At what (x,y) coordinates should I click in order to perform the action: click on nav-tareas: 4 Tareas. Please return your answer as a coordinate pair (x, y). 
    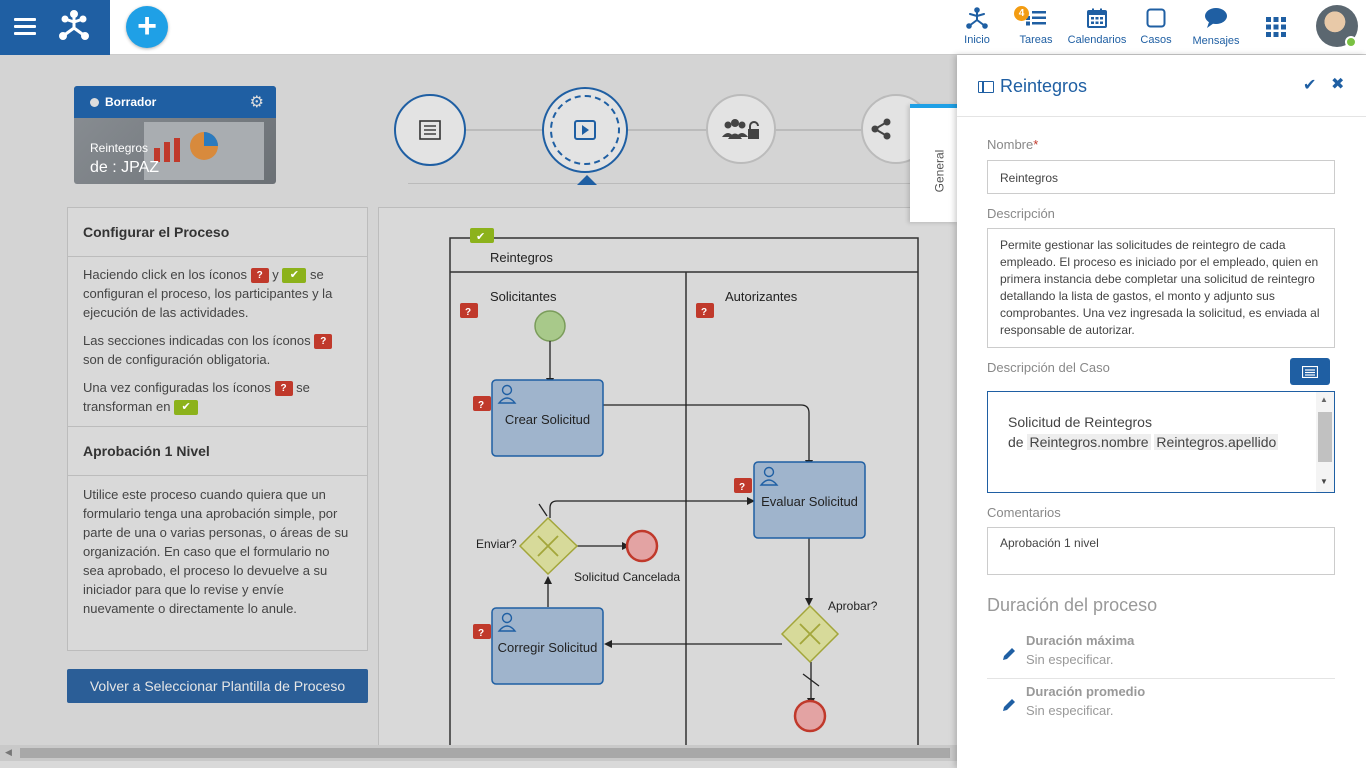
    Looking at the image, I should click on (1034, 26).